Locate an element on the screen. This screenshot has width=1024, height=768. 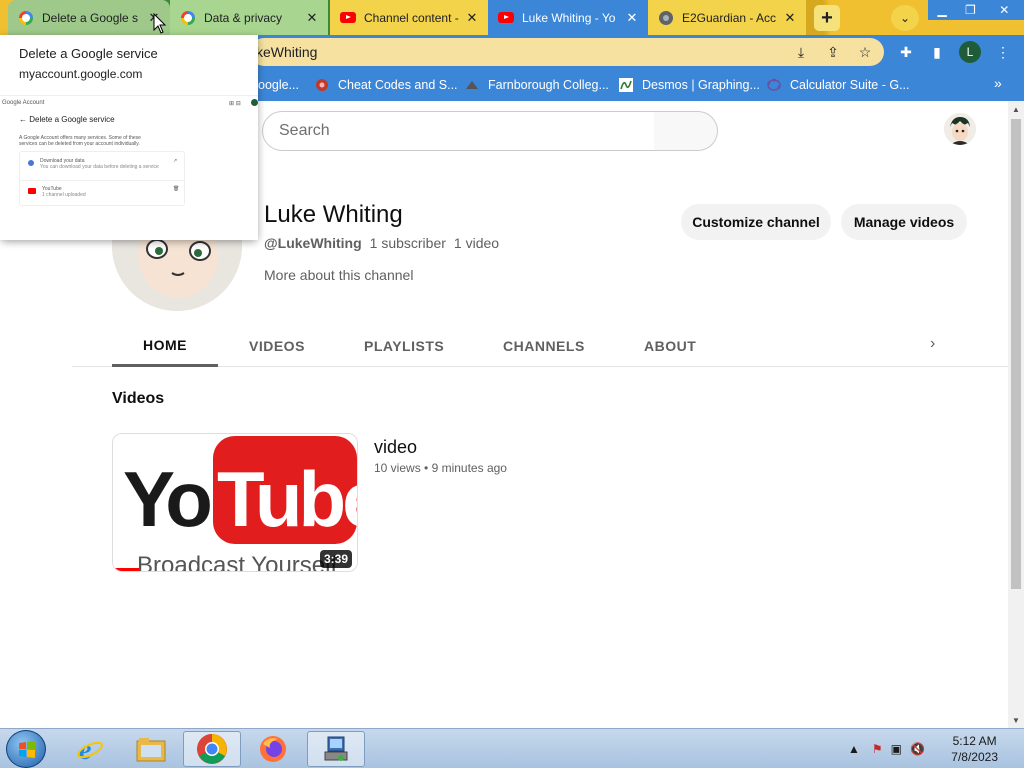
tab-delete-google-service: Delete a Google s ✕ is located at coordinates (89, 17).